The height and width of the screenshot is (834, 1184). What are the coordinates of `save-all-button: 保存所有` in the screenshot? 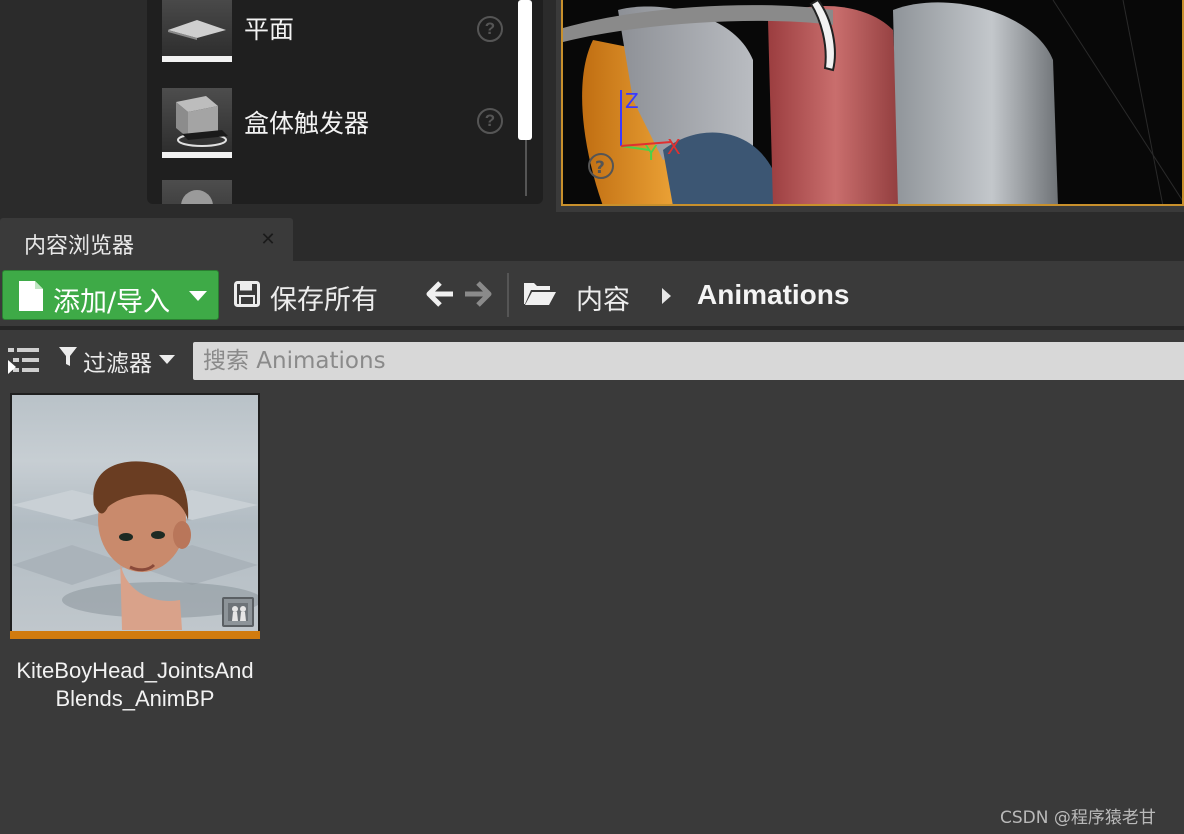 It's located at (324, 297).